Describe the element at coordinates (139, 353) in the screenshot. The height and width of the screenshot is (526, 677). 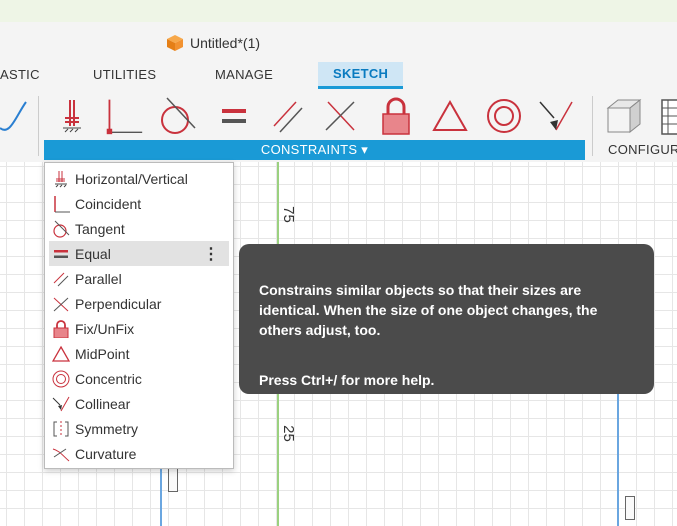
I see `menu-item-midpoint: MidPoint` at that location.